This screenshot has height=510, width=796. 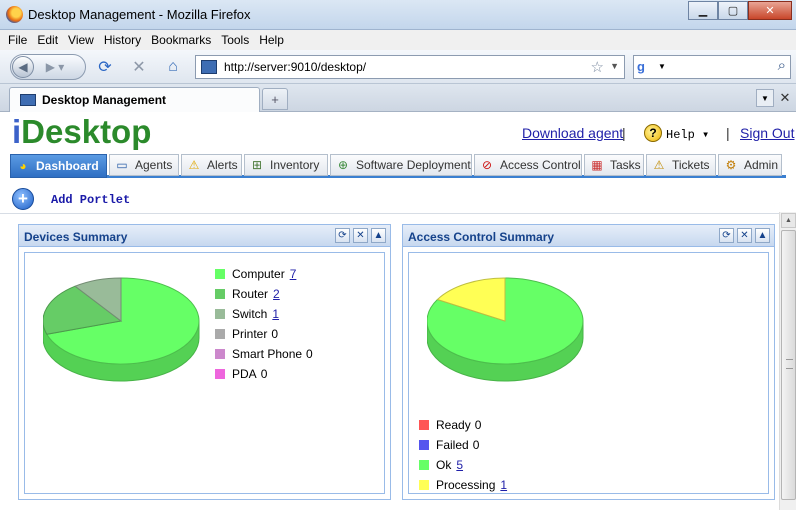 I want to click on portlet-header: Access Control Summary ⟳ ✕ ▲, so click(x=588, y=236).